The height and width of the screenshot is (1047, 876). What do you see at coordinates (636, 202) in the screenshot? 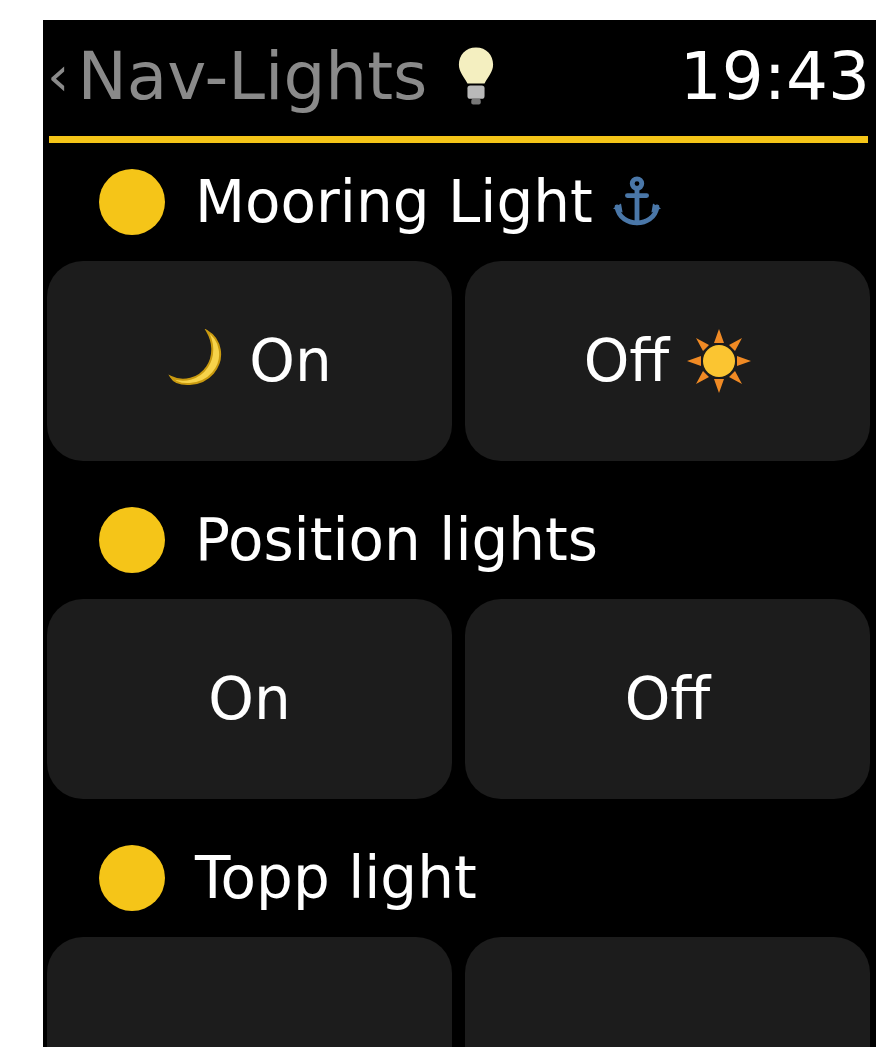
I see `anchor-icon` at bounding box center [636, 202].